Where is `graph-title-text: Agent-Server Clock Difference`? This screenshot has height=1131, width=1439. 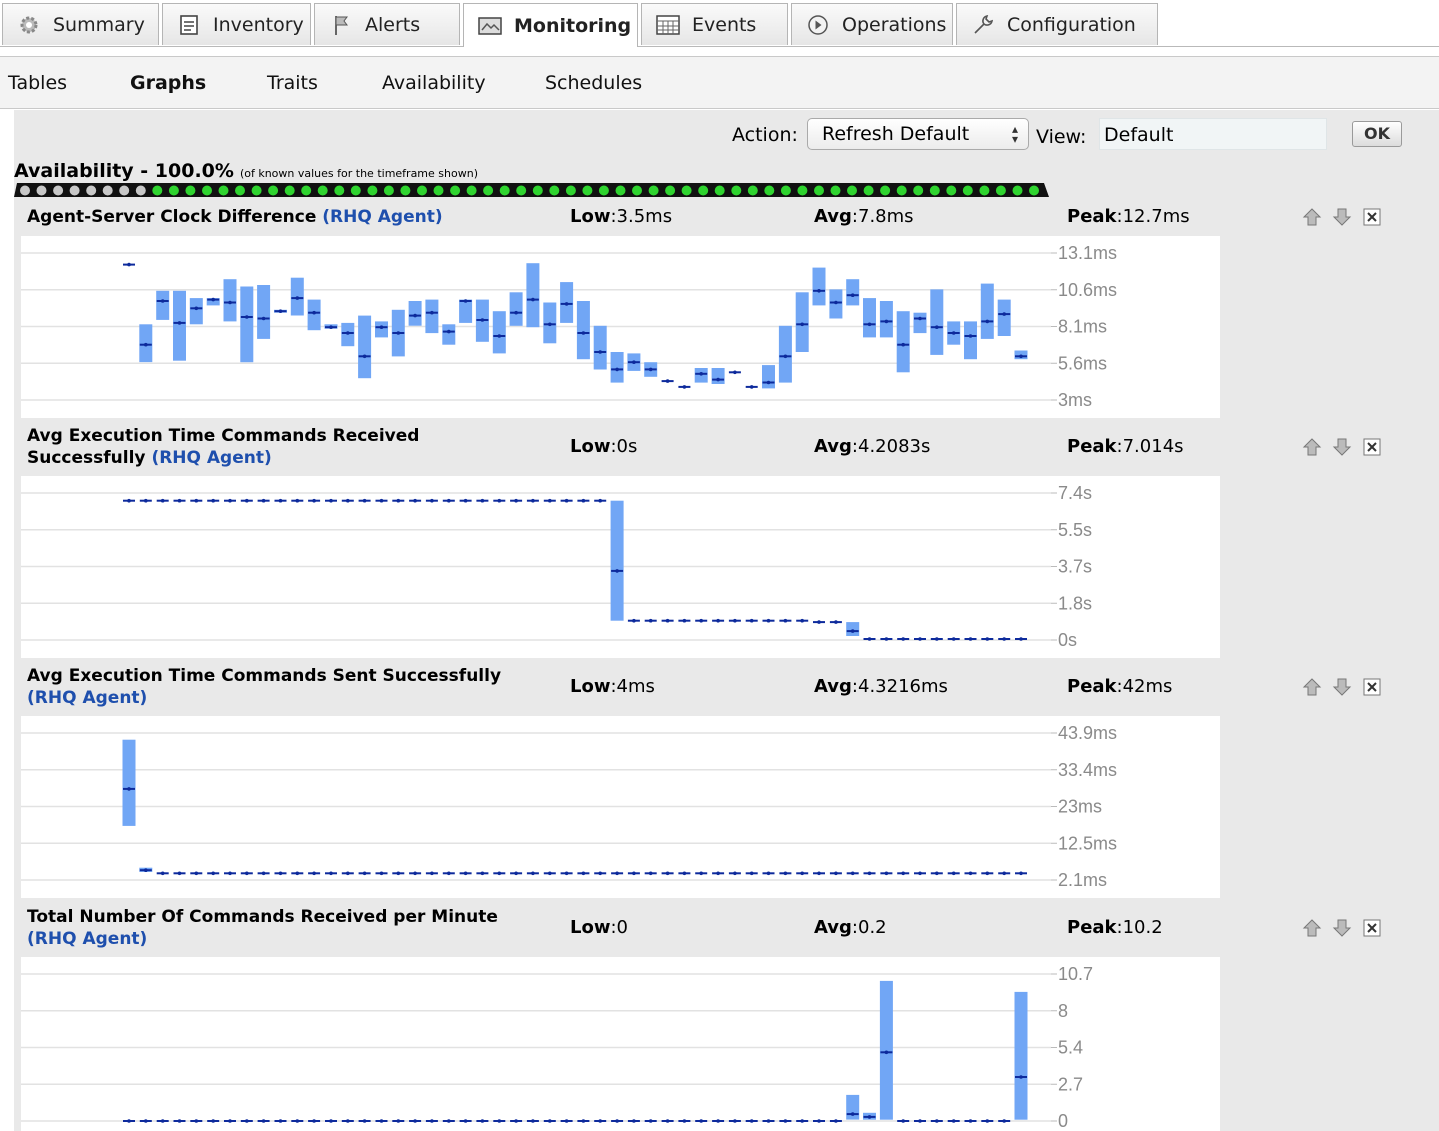
graph-title-text: Agent-Server Clock Difference is located at coordinates (172, 217).